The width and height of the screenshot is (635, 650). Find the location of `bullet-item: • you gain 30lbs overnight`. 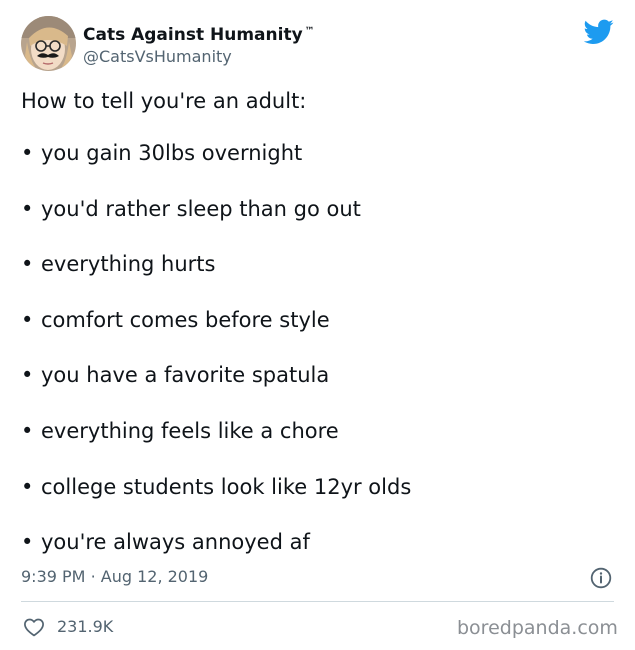

bullet-item: • you gain 30lbs overnight is located at coordinates (161, 153).